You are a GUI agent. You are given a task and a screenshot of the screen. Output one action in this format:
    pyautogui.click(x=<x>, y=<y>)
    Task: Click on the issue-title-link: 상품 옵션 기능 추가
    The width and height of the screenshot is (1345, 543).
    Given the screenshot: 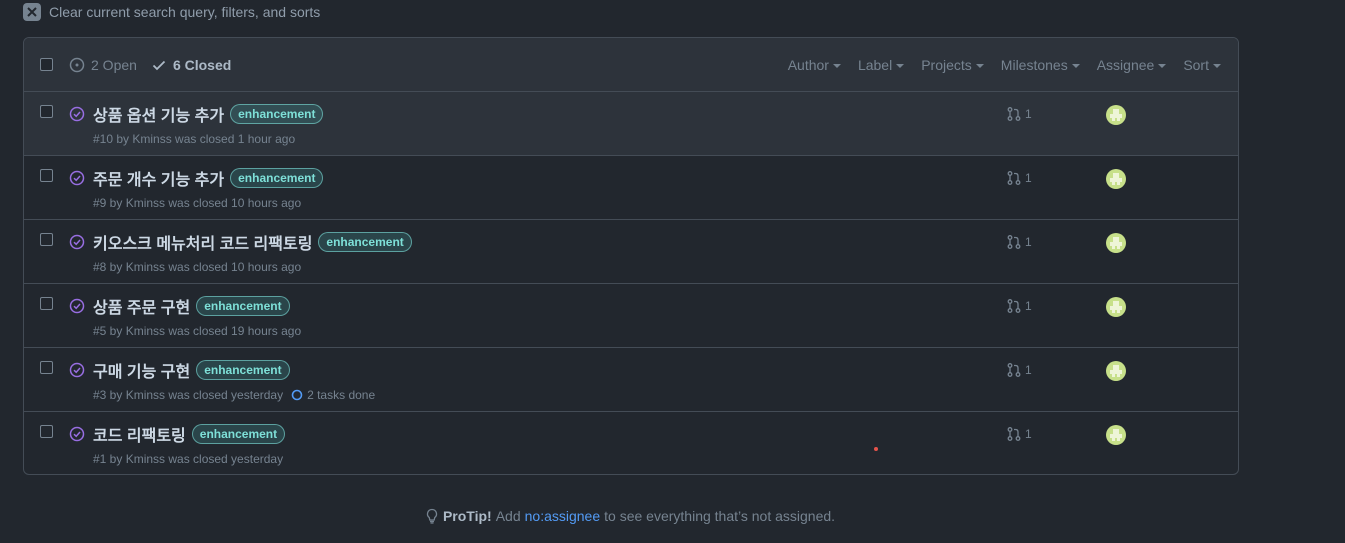 What is the action you would take?
    pyautogui.click(x=158, y=114)
    